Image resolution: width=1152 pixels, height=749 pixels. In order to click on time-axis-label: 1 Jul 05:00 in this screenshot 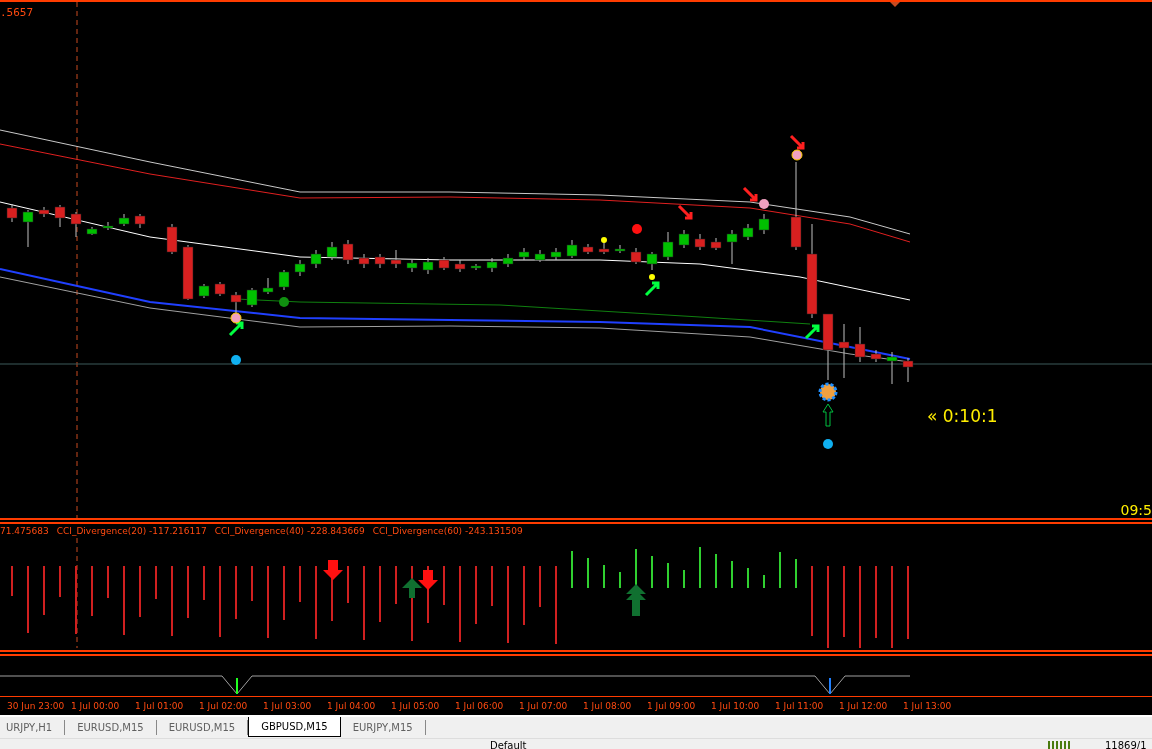, I will do `click(416, 706)`.